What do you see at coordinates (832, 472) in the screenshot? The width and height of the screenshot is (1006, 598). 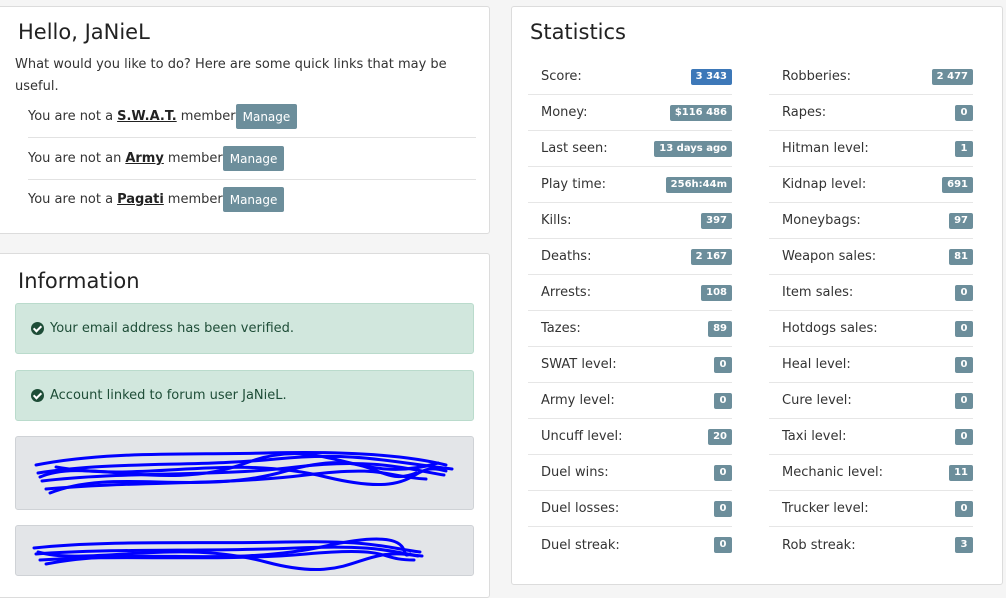 I see `stat-label: Mechanic level:` at bounding box center [832, 472].